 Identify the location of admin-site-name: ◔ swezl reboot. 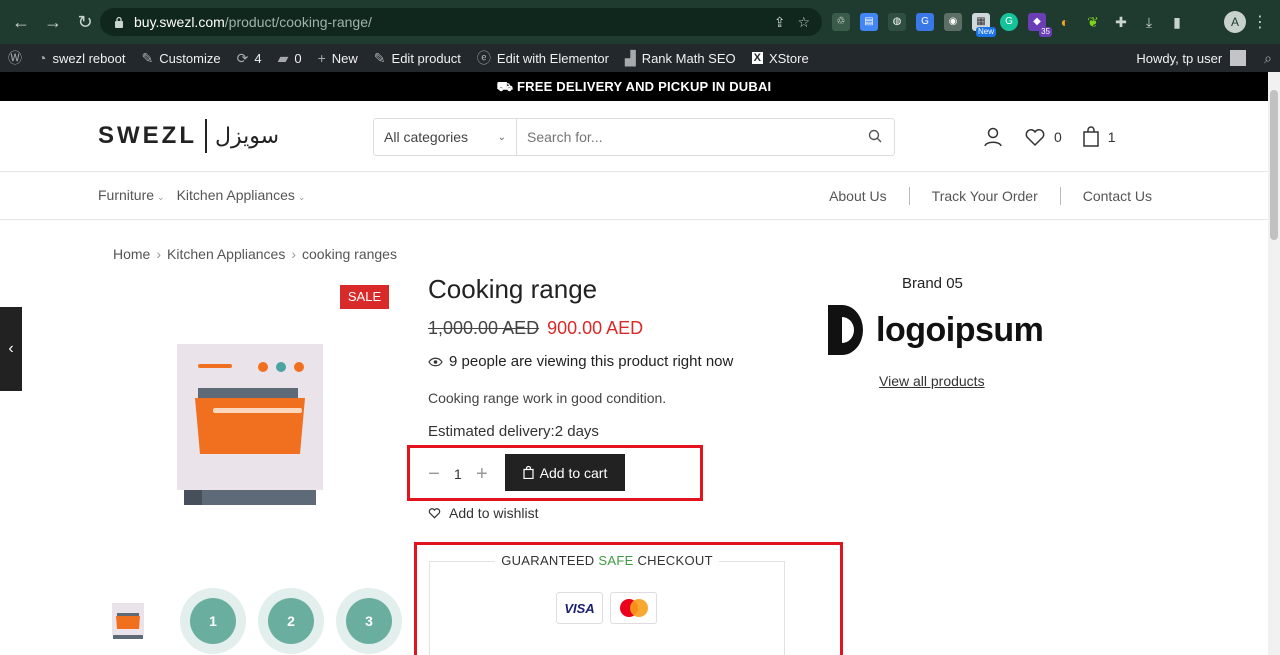
(81, 58).